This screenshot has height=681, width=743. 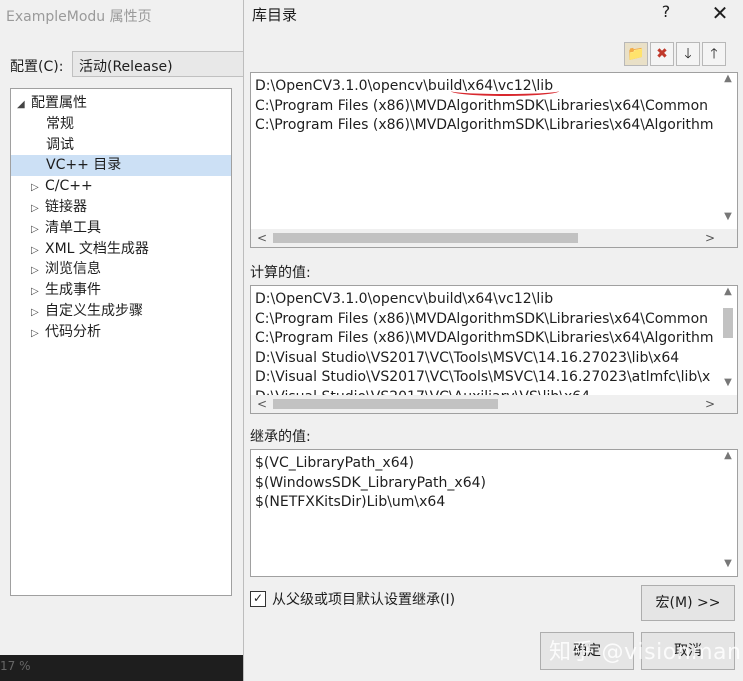 What do you see at coordinates (280, 273) in the screenshot?
I see `computed-values-label: 计算的值:` at bounding box center [280, 273].